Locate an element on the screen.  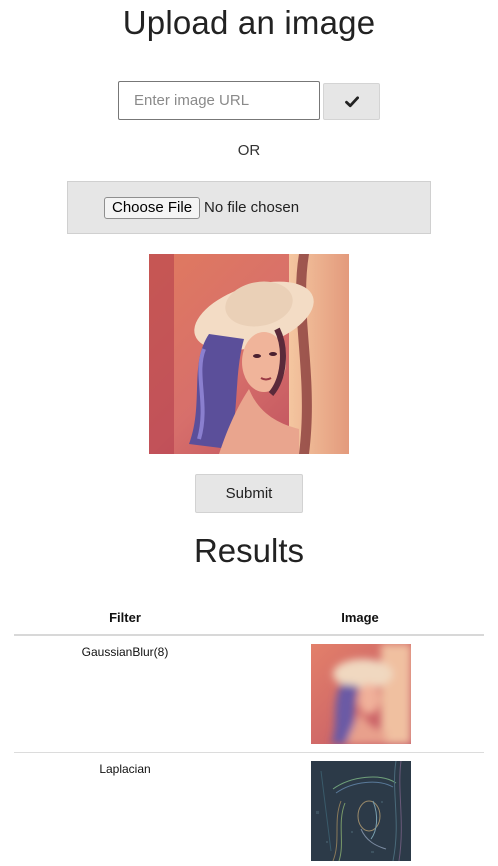
laplacian-result-image is located at coordinates (361, 811).